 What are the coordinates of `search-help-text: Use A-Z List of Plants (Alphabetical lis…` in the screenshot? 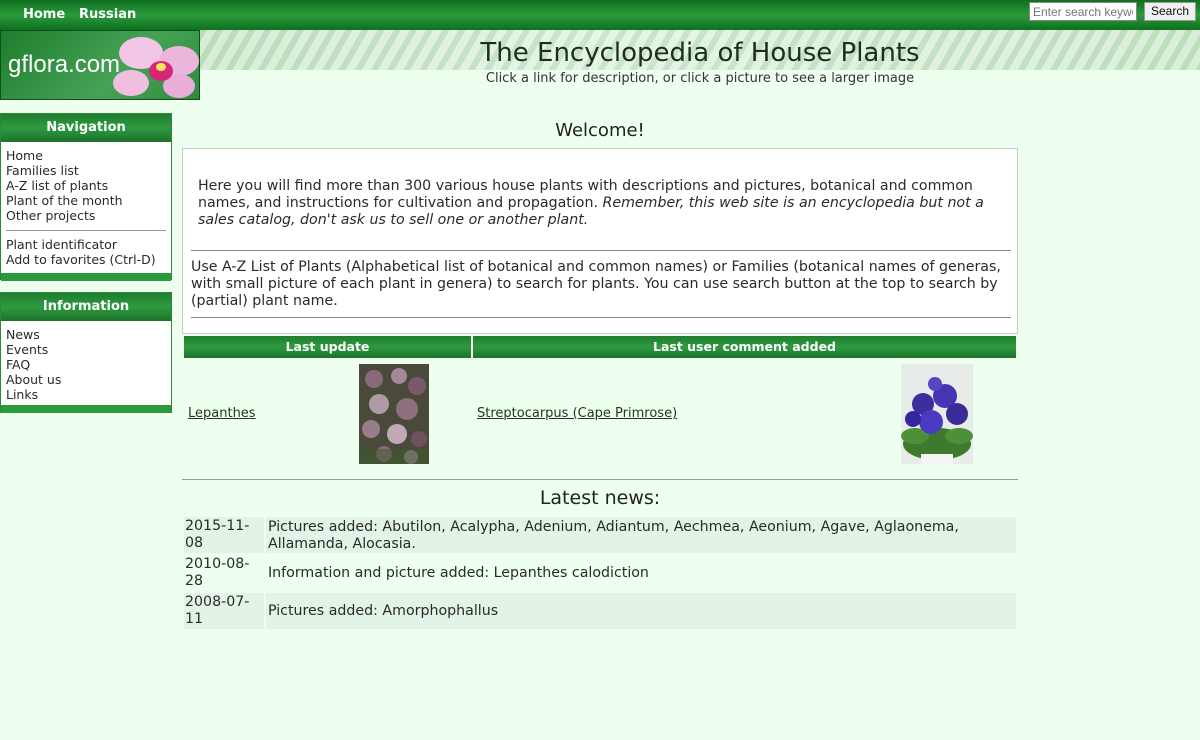 It's located at (596, 284).